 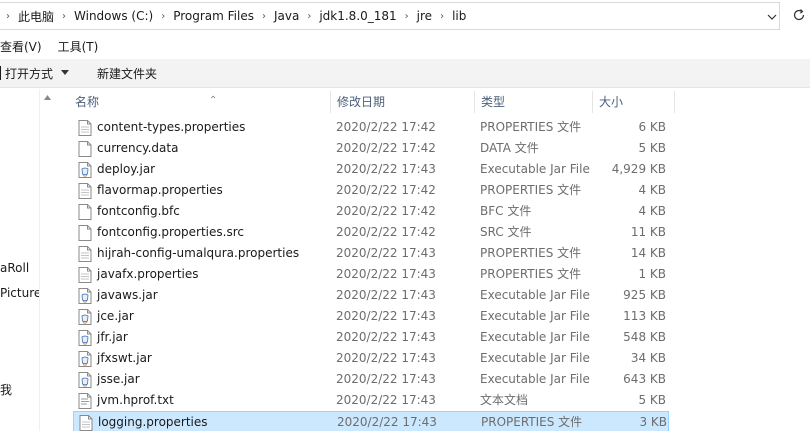 What do you see at coordinates (113, 16) in the screenshot?
I see `crumb-drive: Windows (C:)` at bounding box center [113, 16].